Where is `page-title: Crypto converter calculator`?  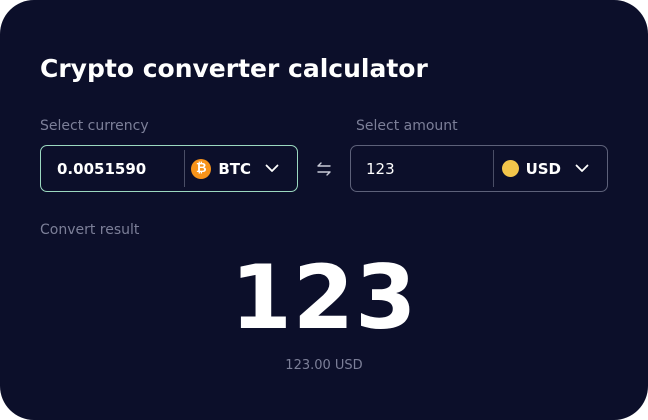 page-title: Crypto converter calculator is located at coordinates (234, 68).